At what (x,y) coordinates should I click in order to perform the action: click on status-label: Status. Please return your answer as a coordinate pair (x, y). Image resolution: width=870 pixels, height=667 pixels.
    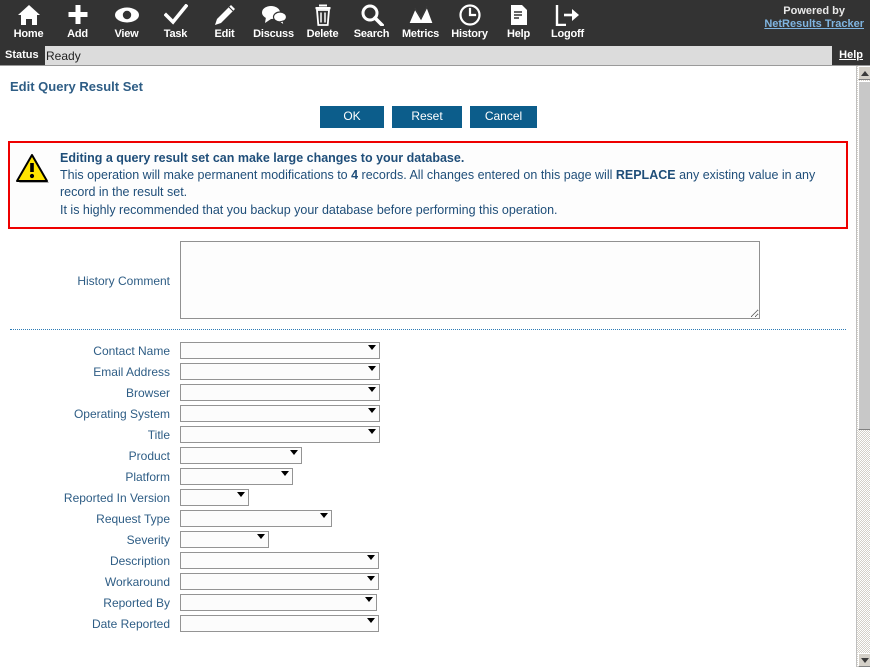
    Looking at the image, I should click on (22, 55).